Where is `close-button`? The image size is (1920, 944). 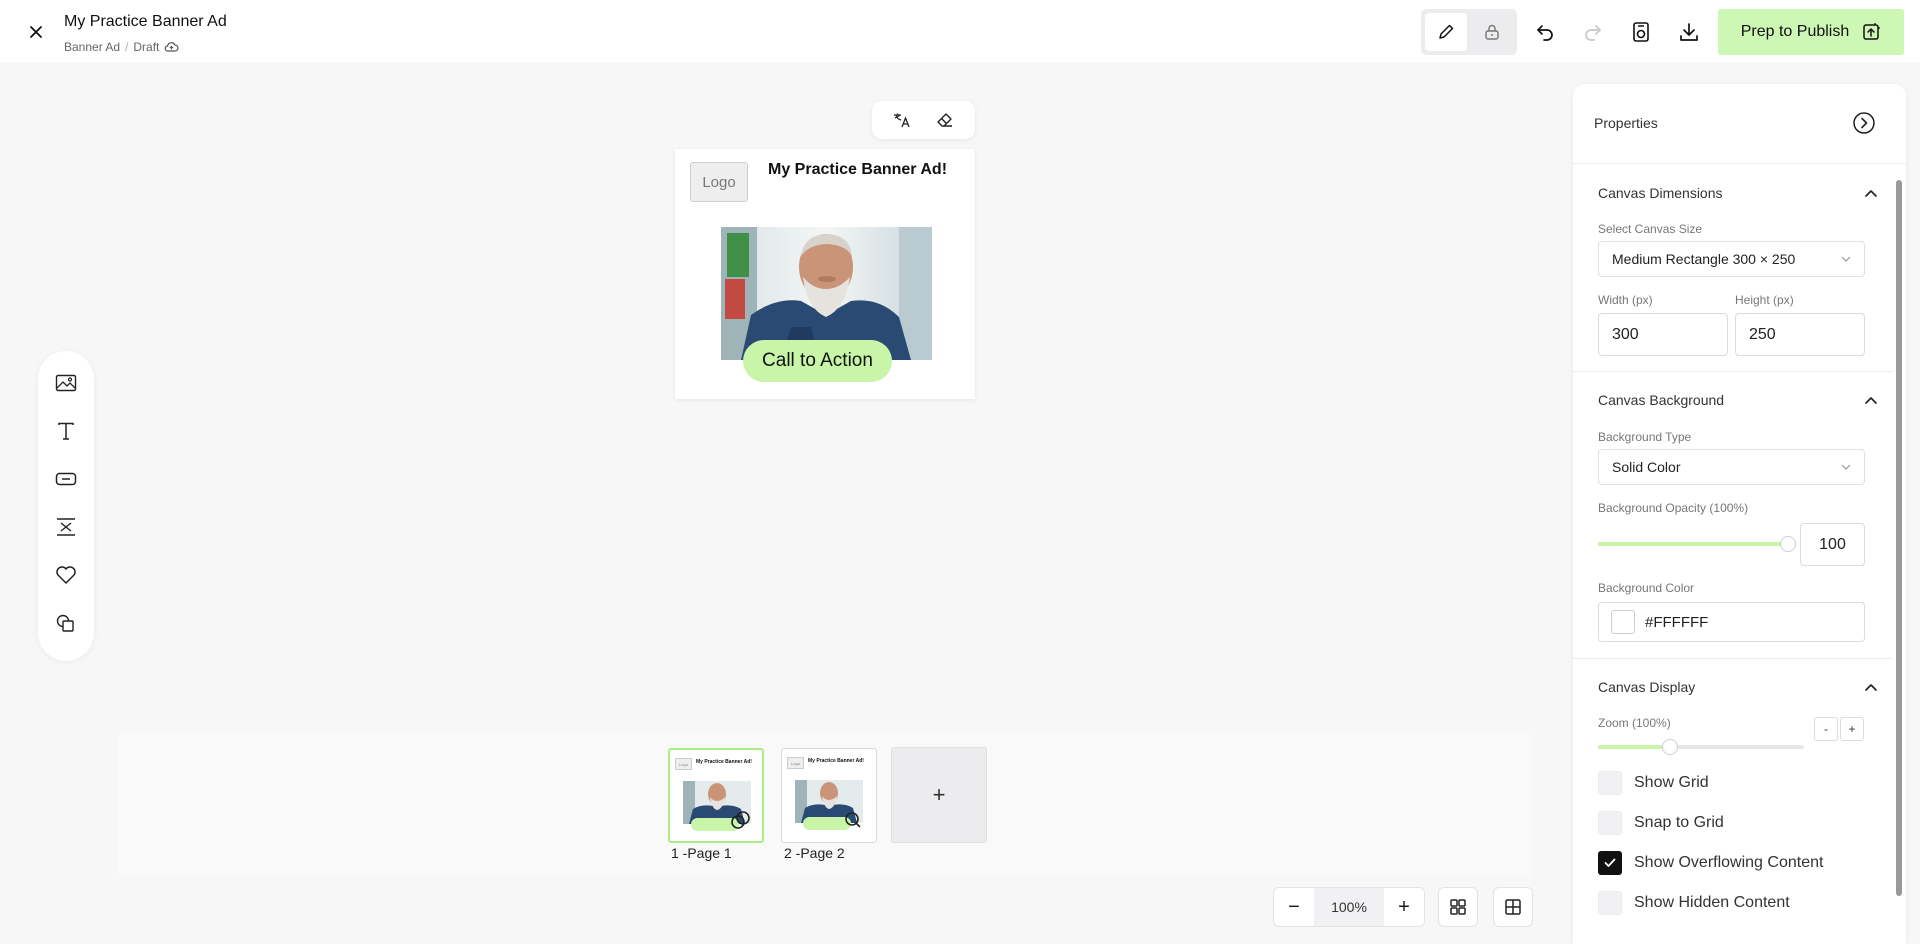 close-button is located at coordinates (36, 32).